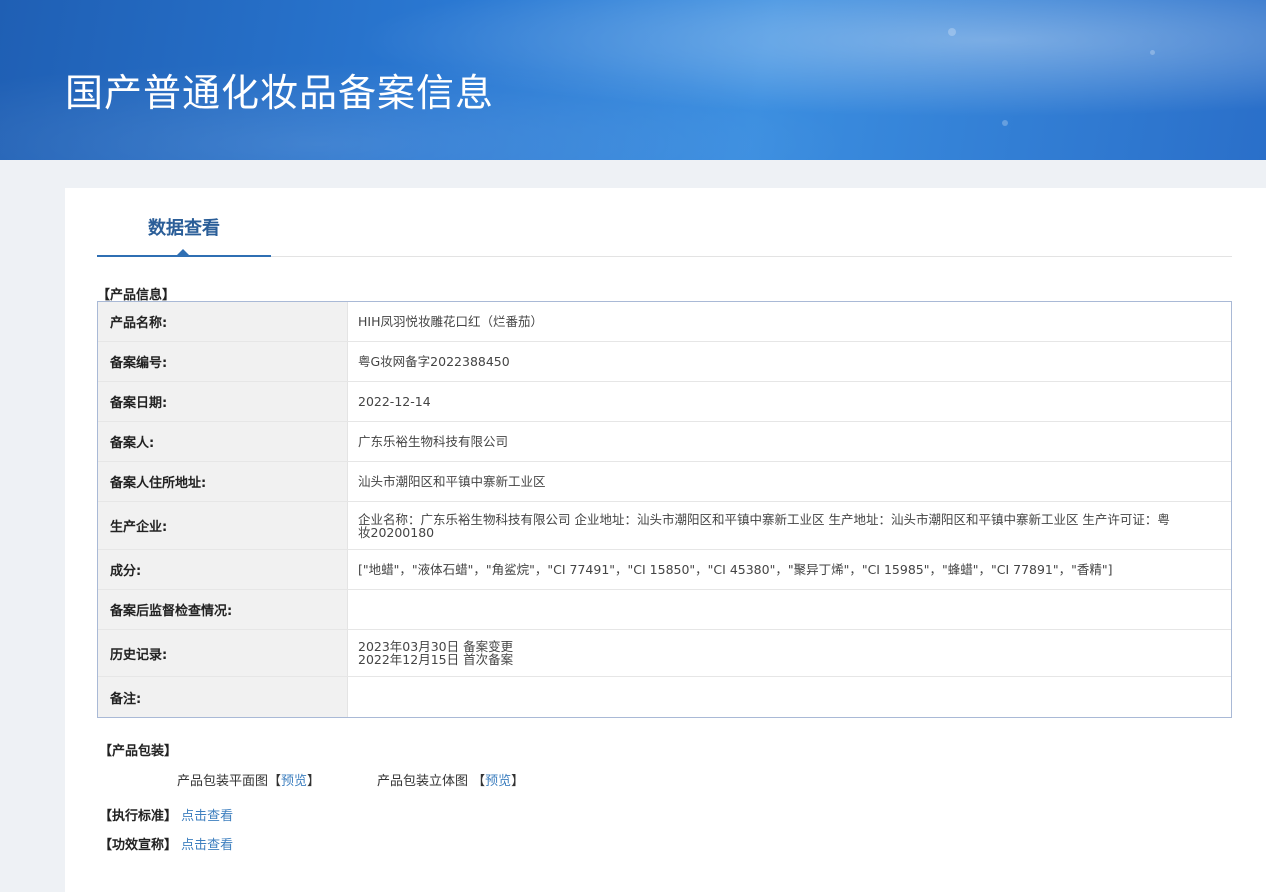  Describe the element at coordinates (223, 321) in the screenshot. I see `row-label: 产品名称:` at that location.